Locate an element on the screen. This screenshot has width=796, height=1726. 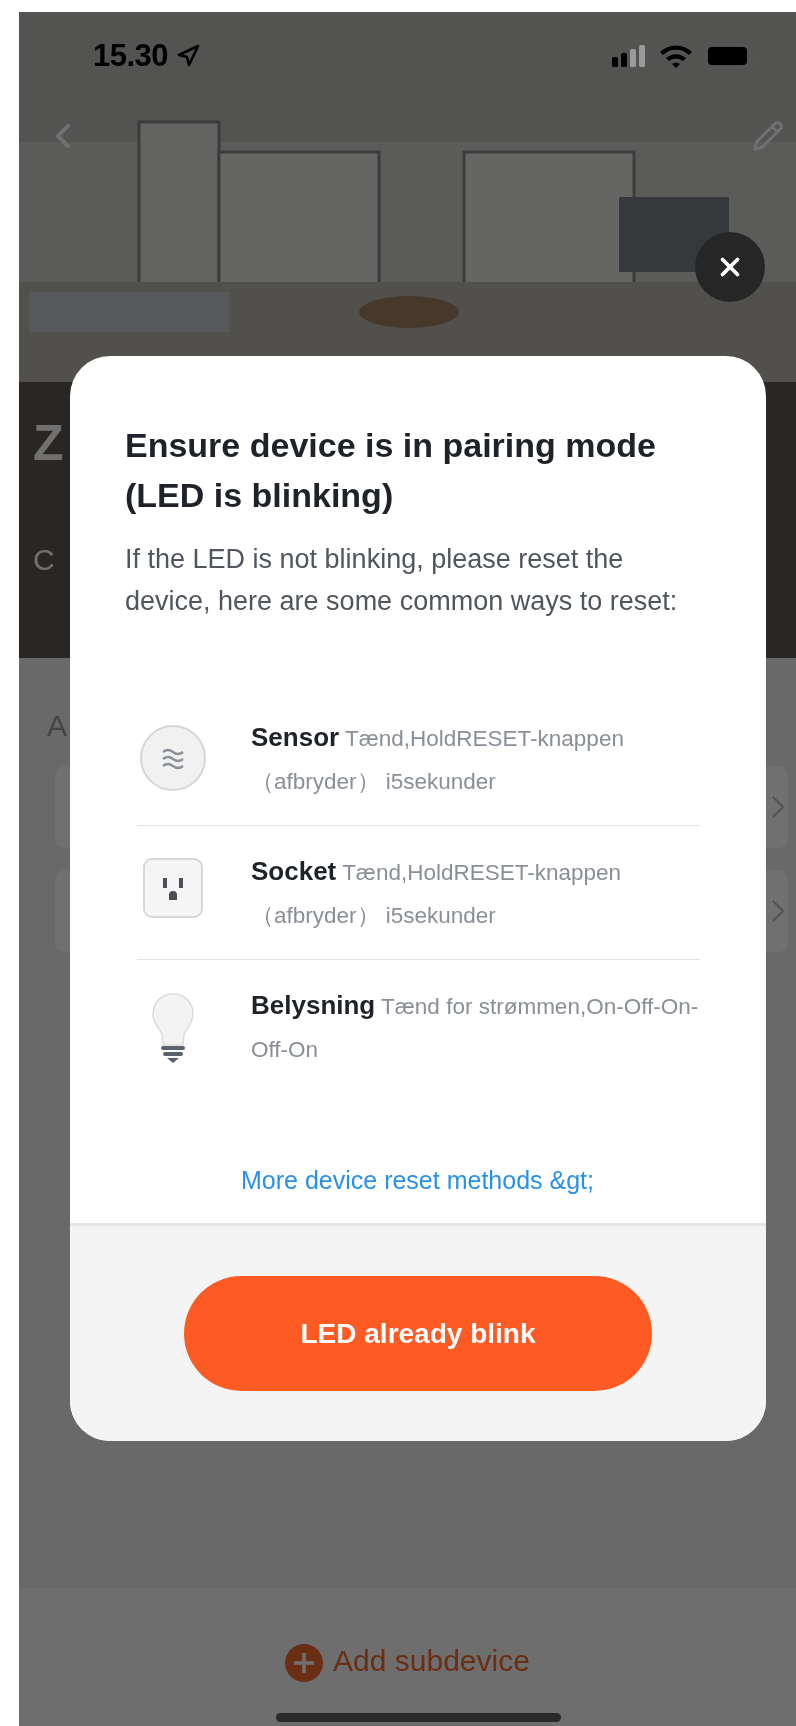
reset-instruction: Belysning Tænd for strømmen,On-Off-On-Off-On is located at coordinates (475, 1026).